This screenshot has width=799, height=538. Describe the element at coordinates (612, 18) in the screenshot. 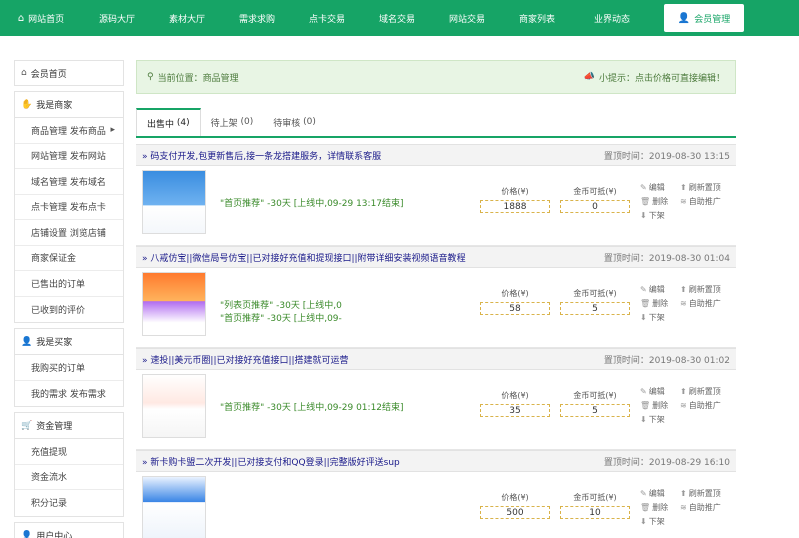

I see `nav-news: 业界动态` at that location.